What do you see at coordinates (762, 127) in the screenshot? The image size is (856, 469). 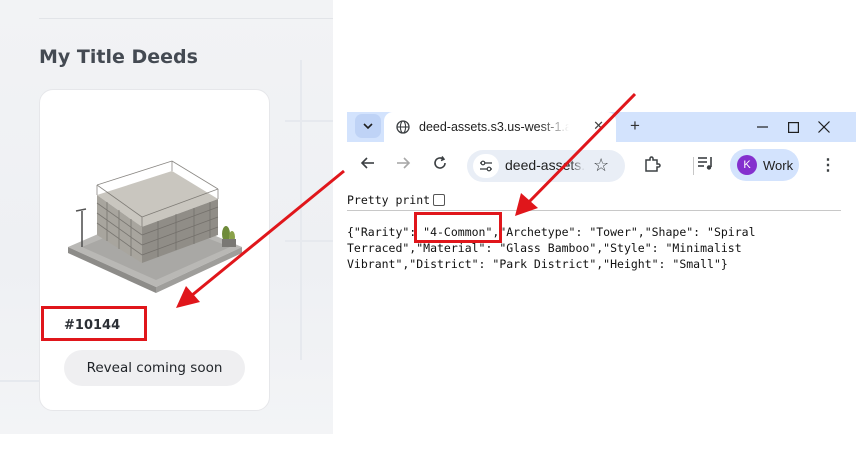 I see `minimize-icon` at bounding box center [762, 127].